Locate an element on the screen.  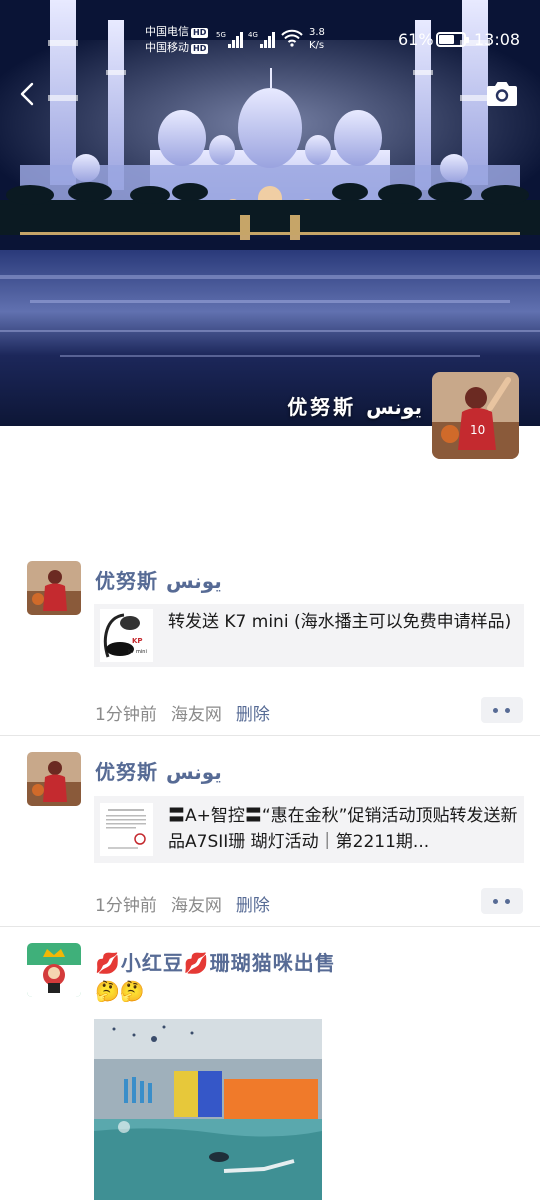
battery-level is located at coordinates (446, 39).